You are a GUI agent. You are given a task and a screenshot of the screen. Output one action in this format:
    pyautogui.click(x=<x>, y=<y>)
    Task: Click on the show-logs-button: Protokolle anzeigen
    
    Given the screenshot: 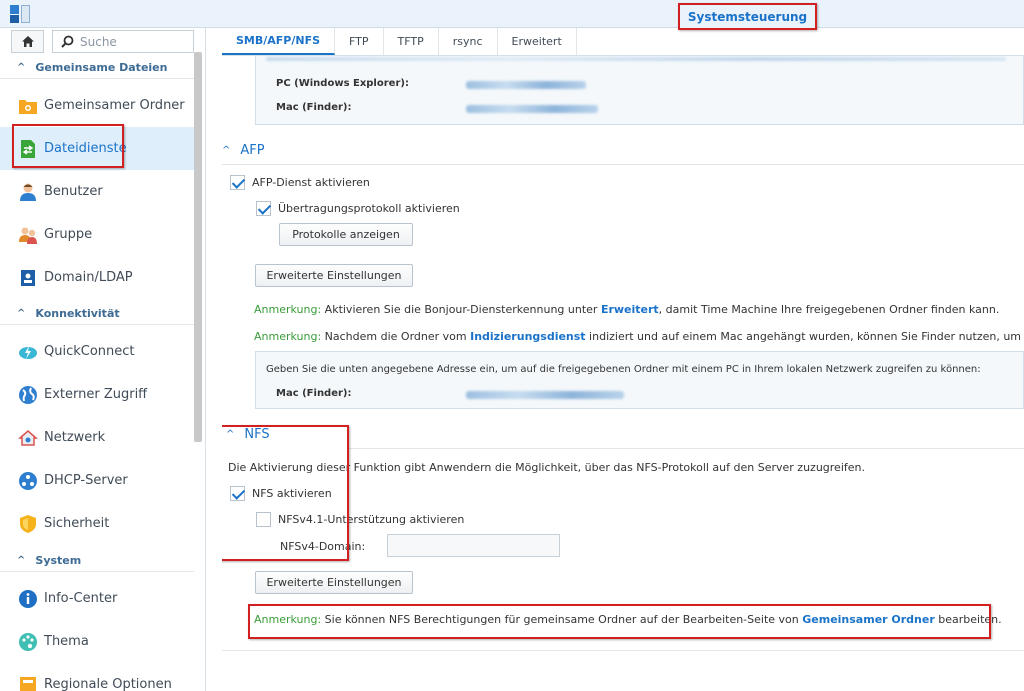 What is the action you would take?
    pyautogui.click(x=346, y=234)
    